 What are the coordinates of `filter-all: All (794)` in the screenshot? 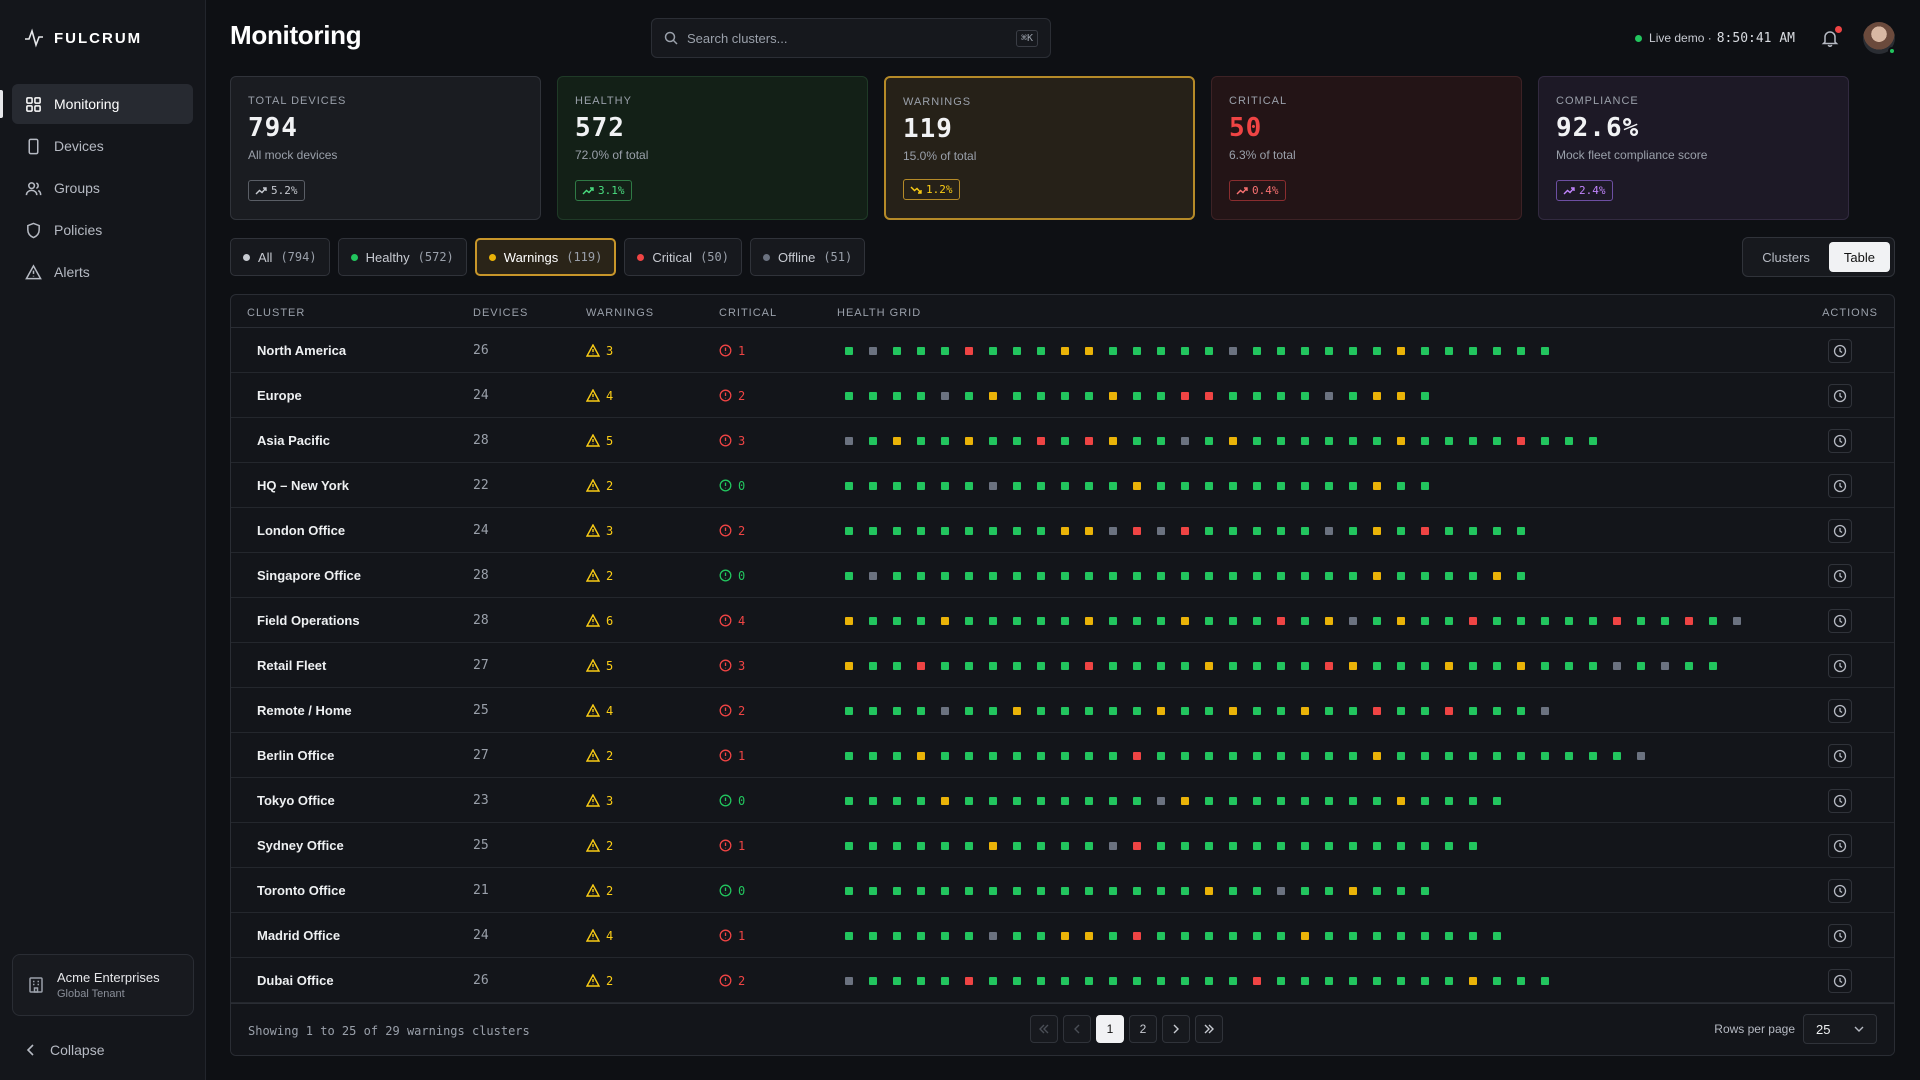 It's located at (280, 257).